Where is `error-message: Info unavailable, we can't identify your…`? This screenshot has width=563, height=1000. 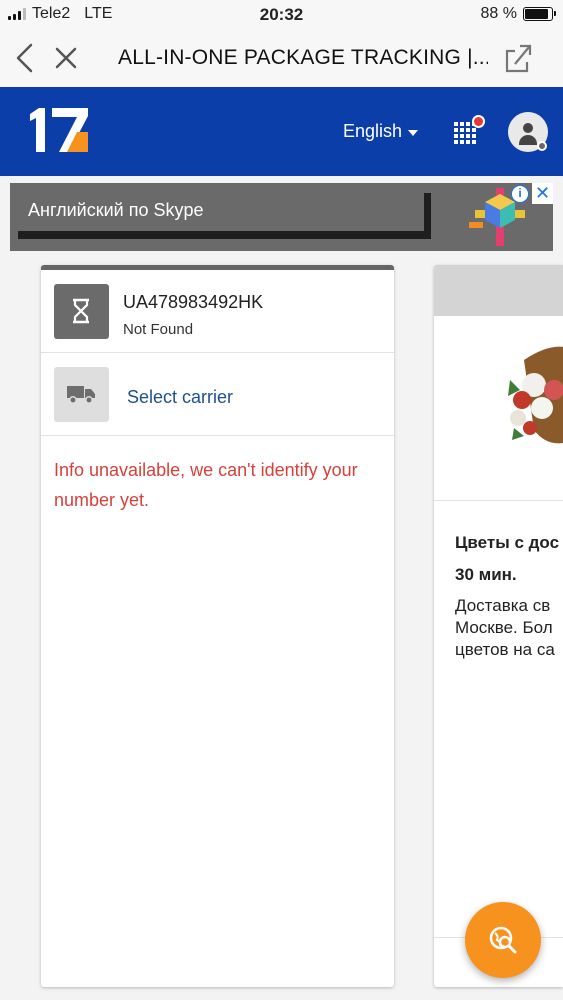 error-message: Info unavailable, we can't identify your… is located at coordinates (206, 485).